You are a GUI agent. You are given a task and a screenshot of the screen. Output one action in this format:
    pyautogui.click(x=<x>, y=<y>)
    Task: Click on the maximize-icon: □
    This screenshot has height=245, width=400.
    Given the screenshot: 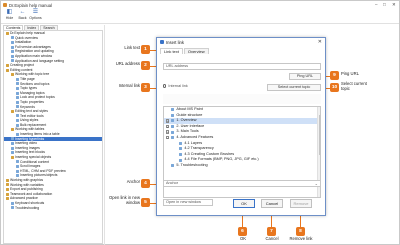 What is the action you would take?
    pyautogui.click(x=384, y=4)
    